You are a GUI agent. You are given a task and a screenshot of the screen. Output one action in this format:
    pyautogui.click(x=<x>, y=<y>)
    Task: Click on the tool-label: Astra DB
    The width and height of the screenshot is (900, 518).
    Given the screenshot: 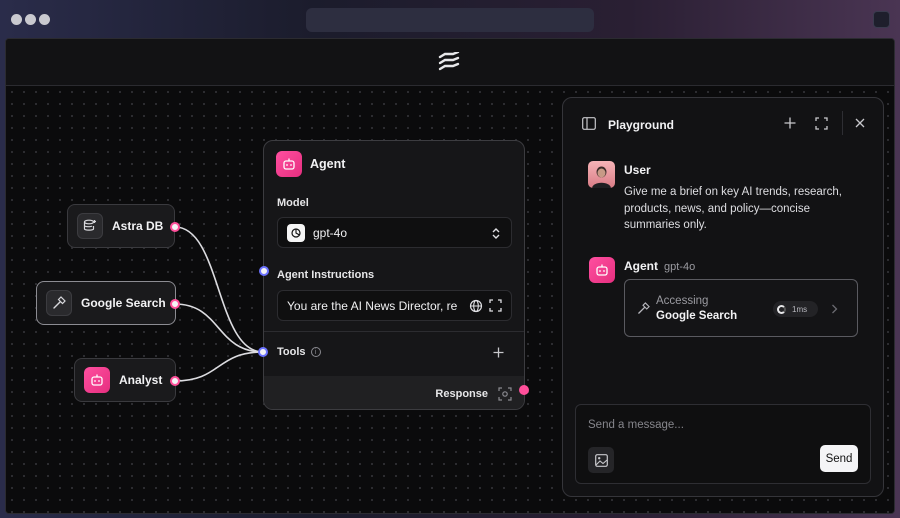 What is the action you would take?
    pyautogui.click(x=138, y=226)
    